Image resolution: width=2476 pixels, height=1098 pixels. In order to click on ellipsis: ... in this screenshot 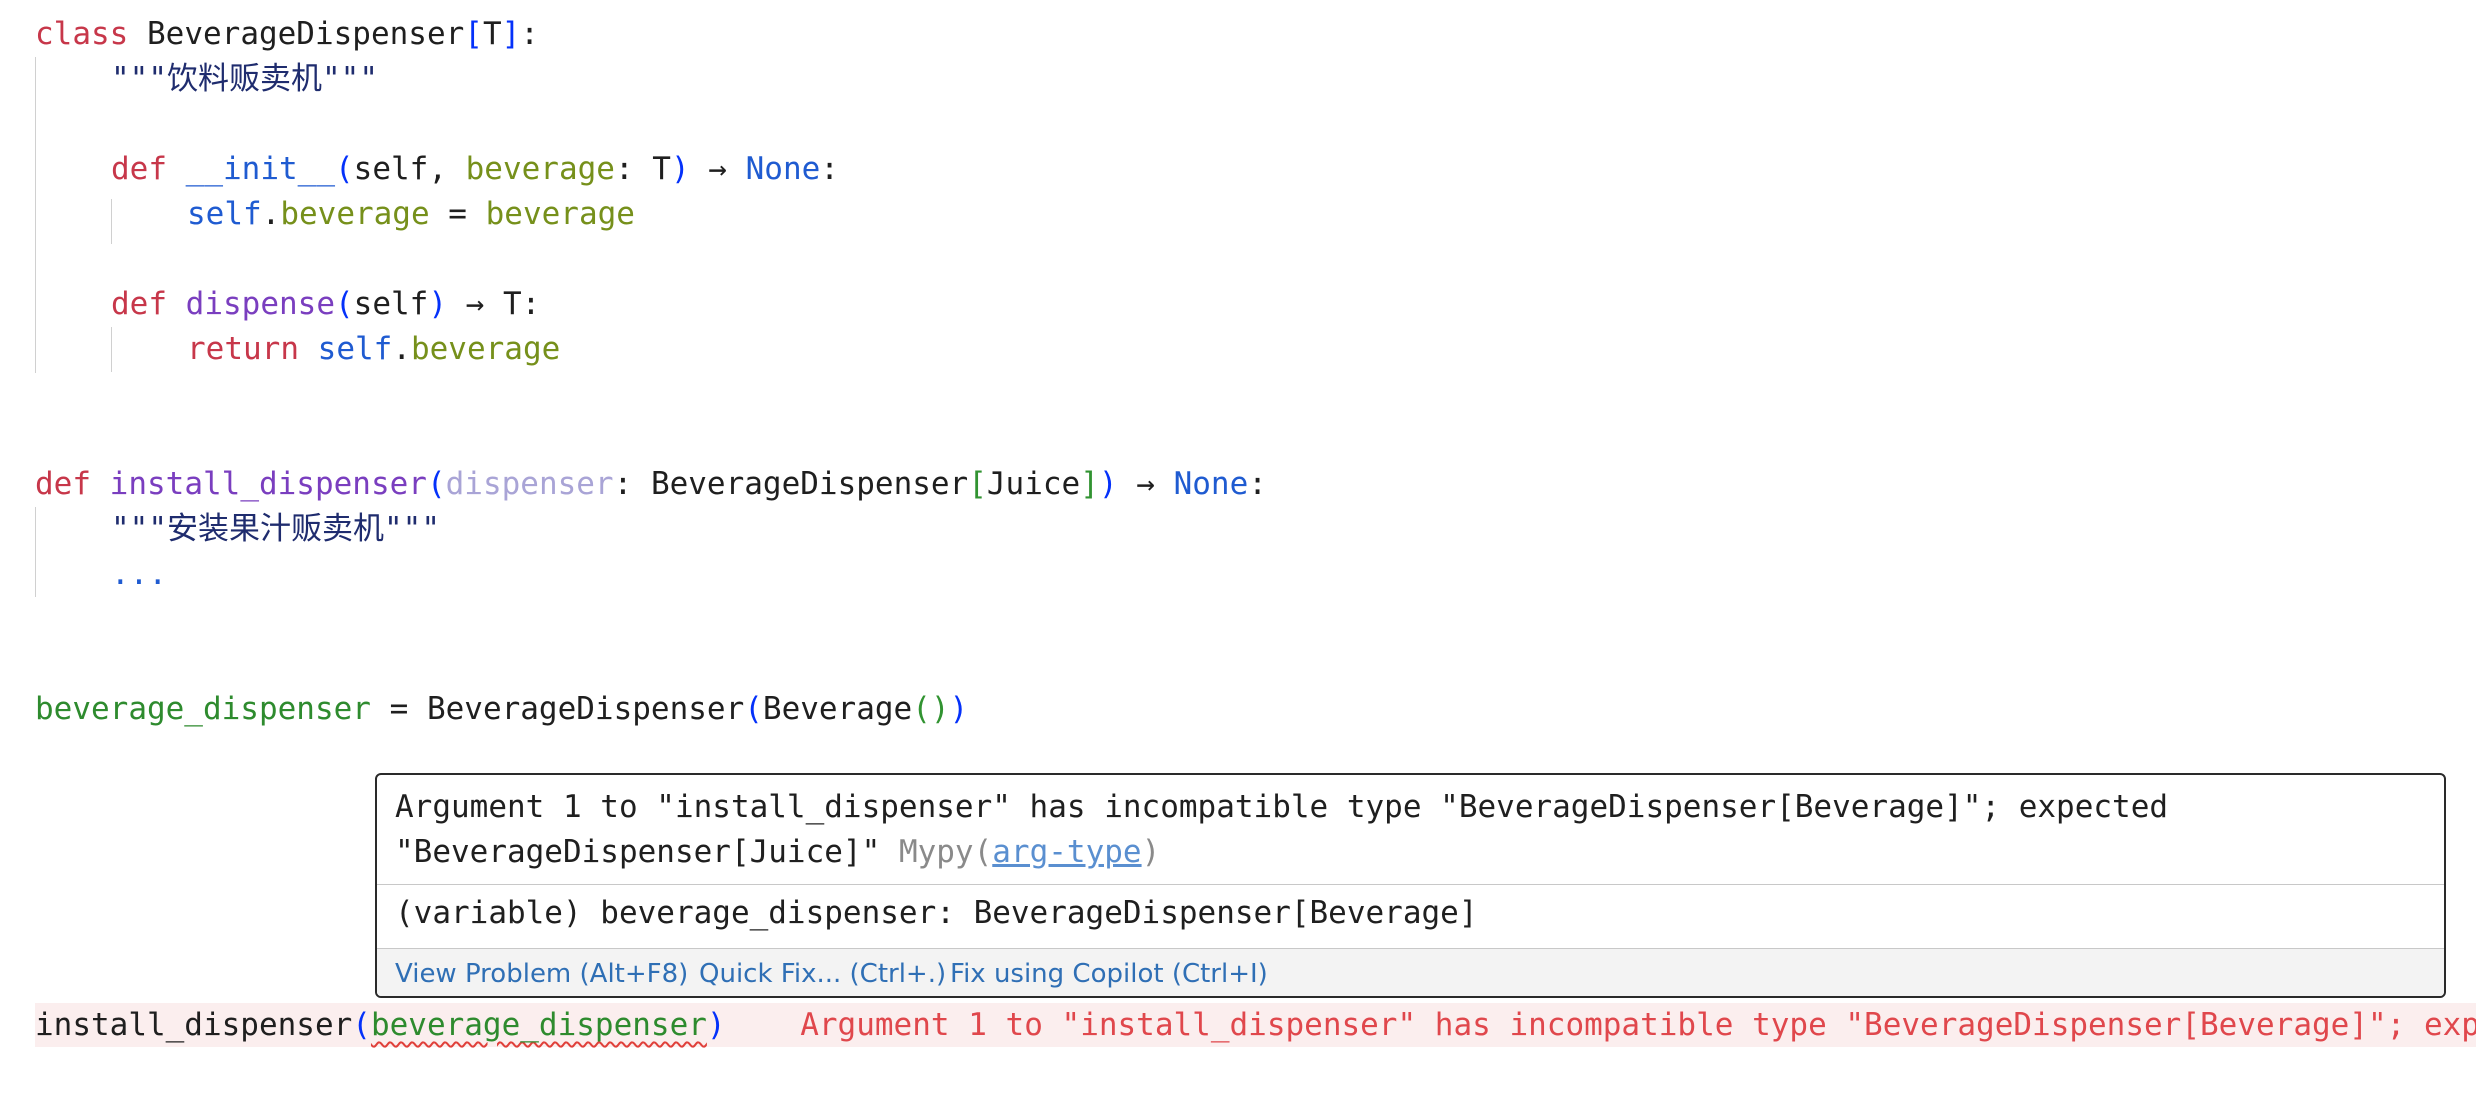, I will do `click(139, 574)`.